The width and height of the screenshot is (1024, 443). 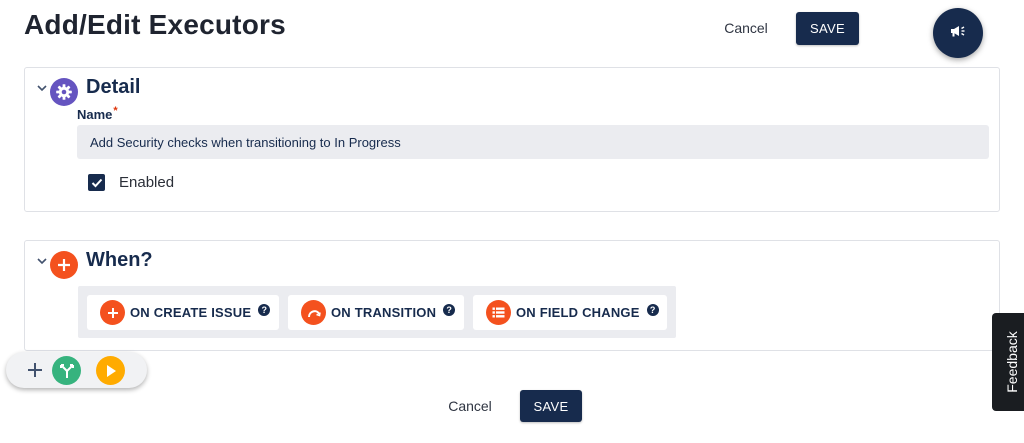 What do you see at coordinates (66, 370) in the screenshot?
I see `branch-icon` at bounding box center [66, 370].